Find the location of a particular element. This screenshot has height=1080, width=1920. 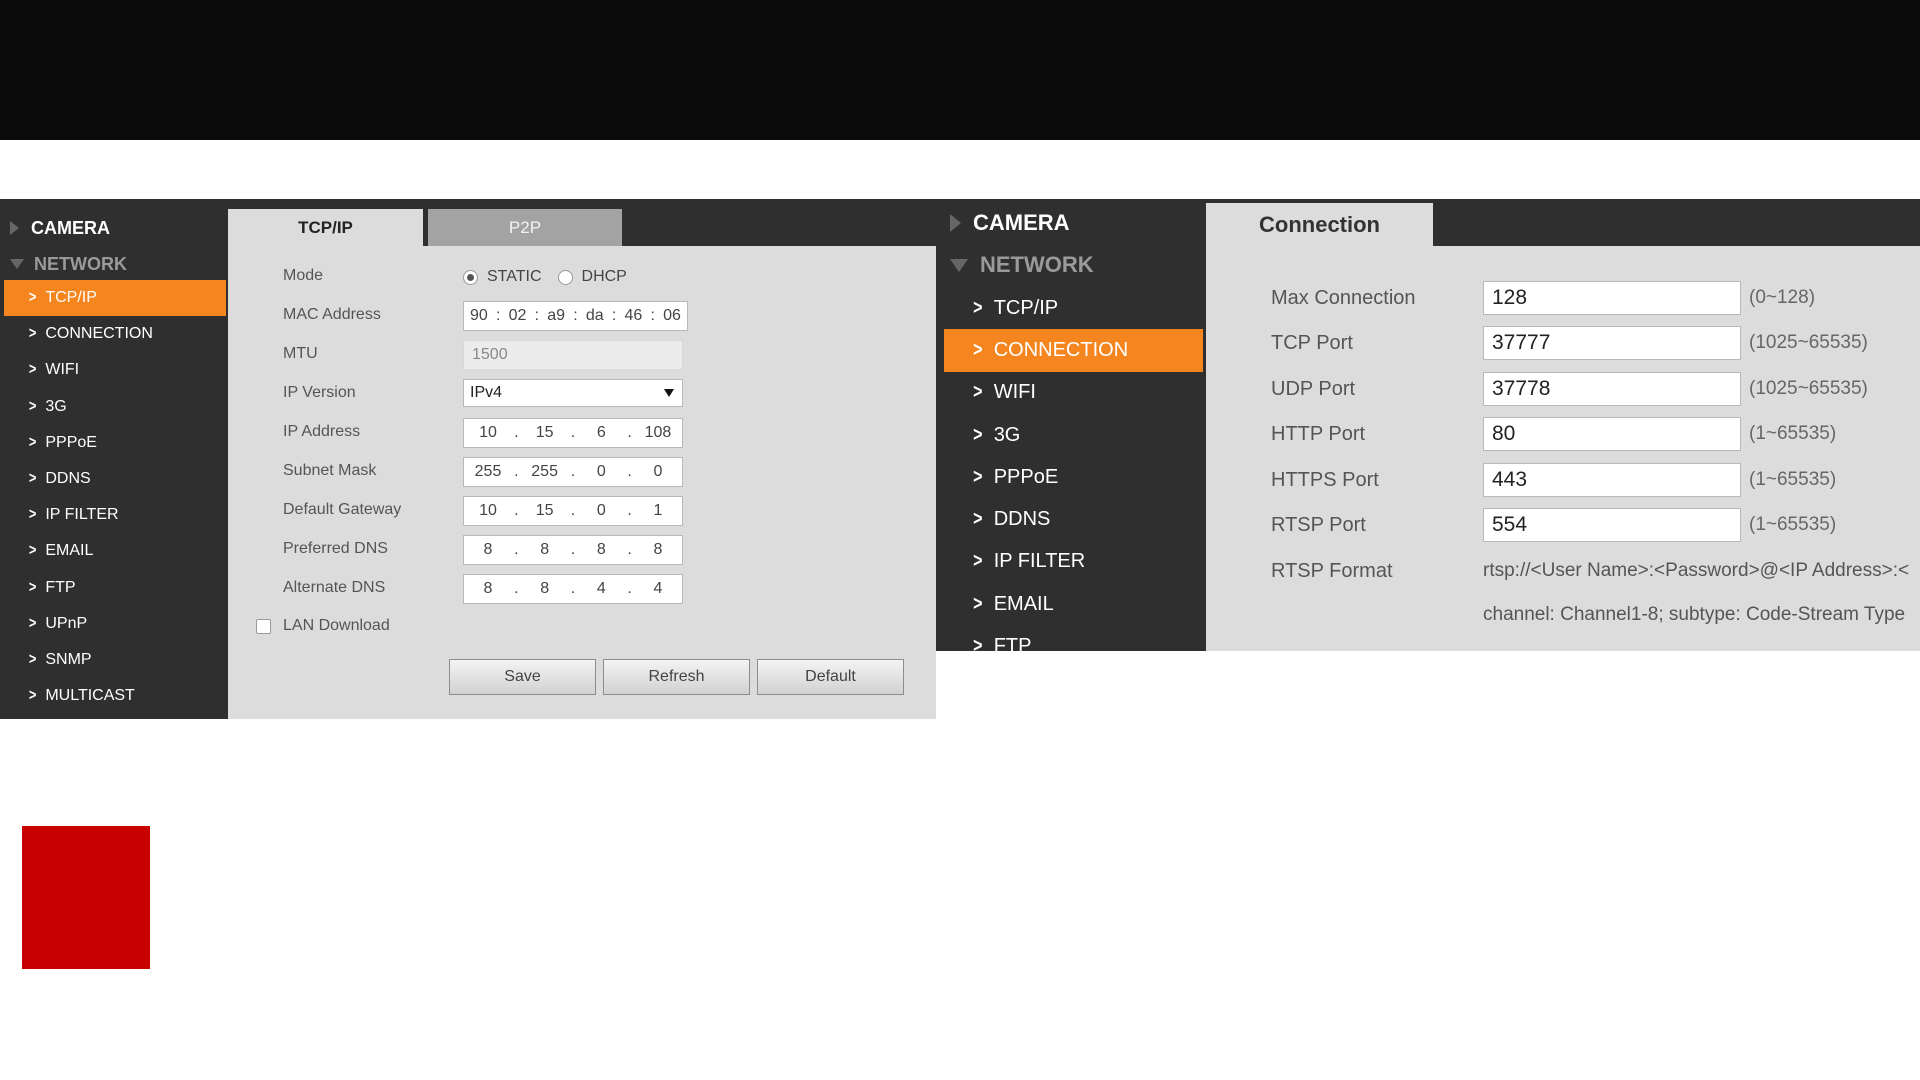

tab-tcpip: TCP/IP is located at coordinates (325, 227).